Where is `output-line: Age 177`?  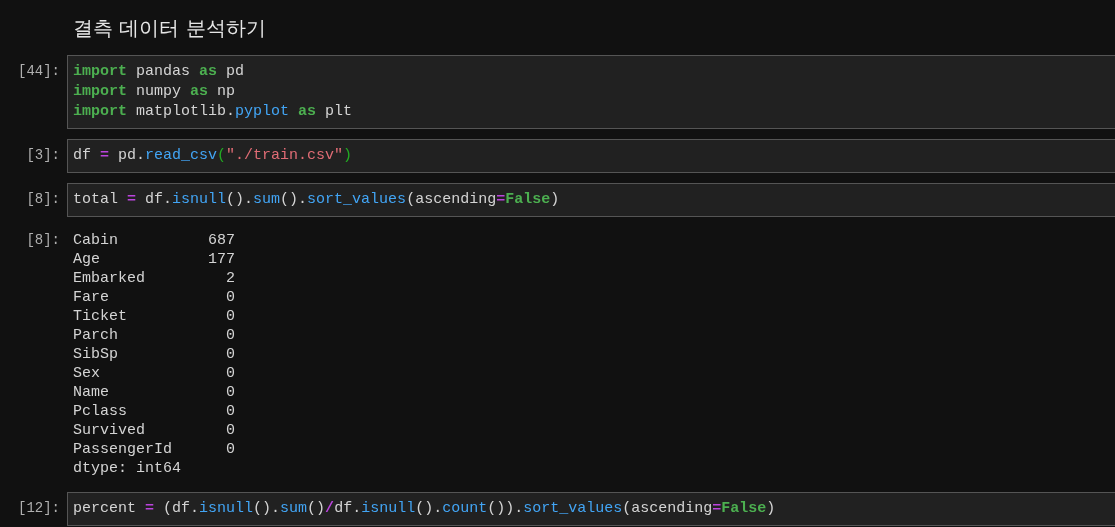
output-line: Age 177 is located at coordinates (154, 259).